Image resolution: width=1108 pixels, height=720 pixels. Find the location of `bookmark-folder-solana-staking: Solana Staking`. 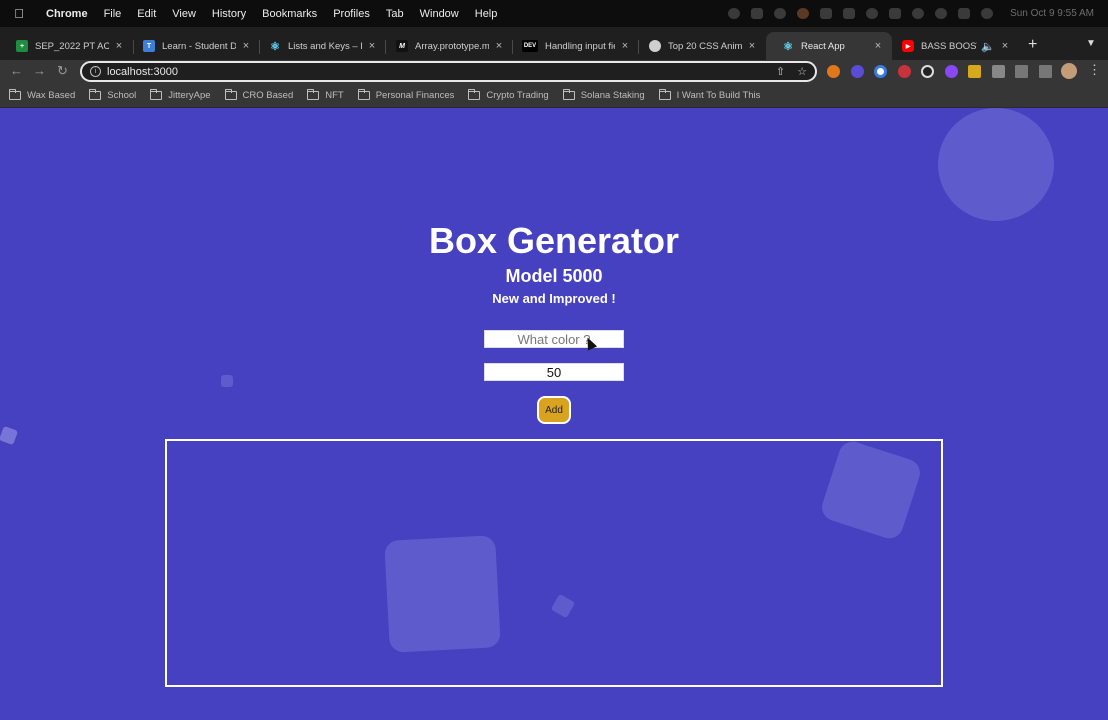

bookmark-folder-solana-staking: Solana Staking is located at coordinates (603, 95).